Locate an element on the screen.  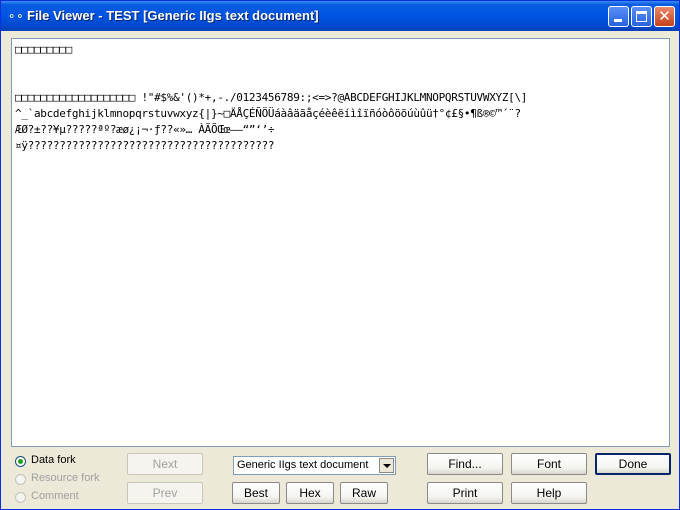
best-button: Best is located at coordinates (256, 493).